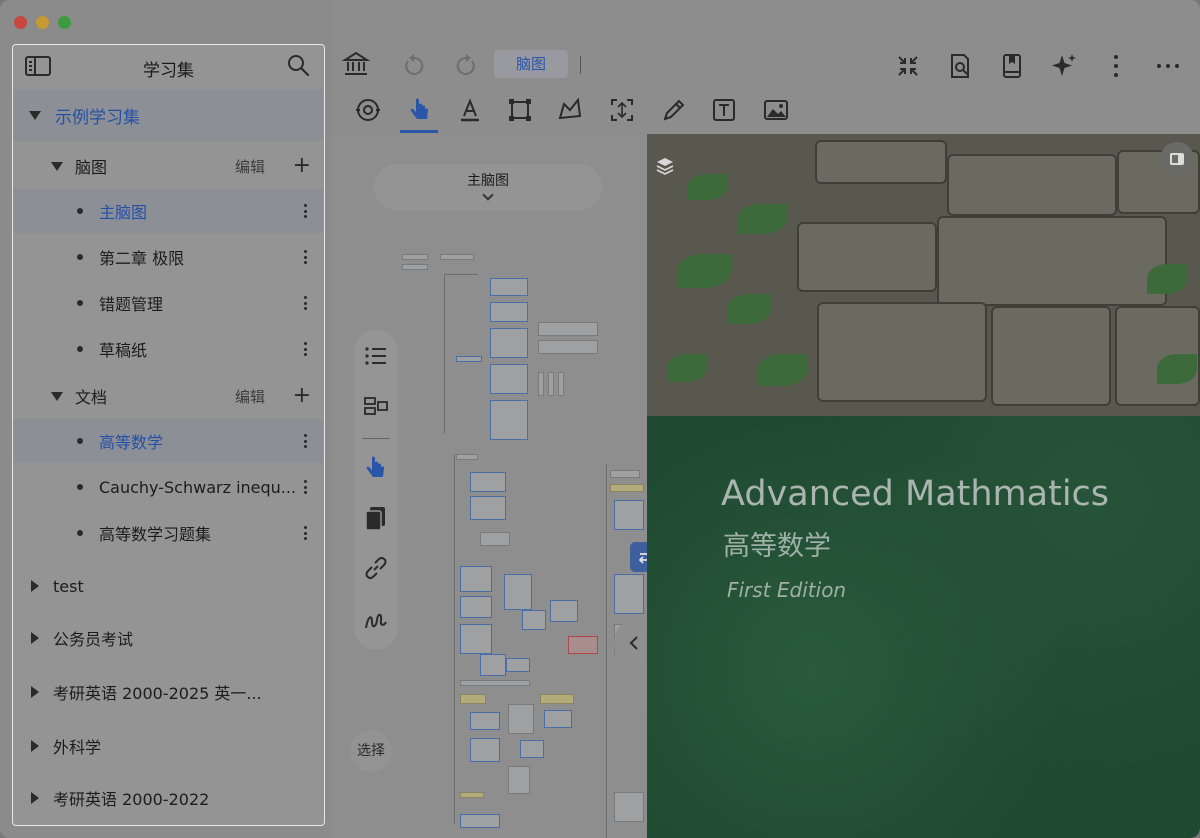 This screenshot has width=1200, height=838. What do you see at coordinates (356, 64) in the screenshot?
I see `library-icon` at bounding box center [356, 64].